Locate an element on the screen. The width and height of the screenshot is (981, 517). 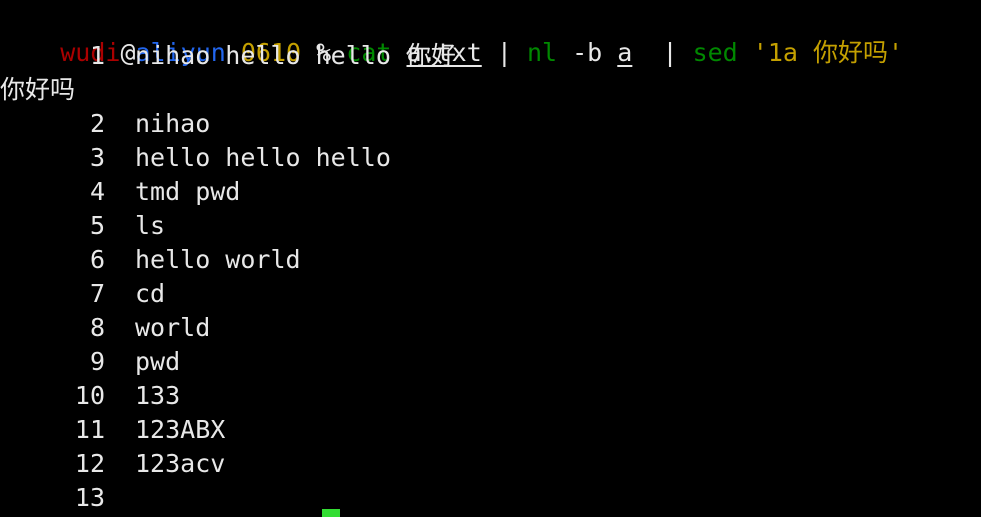
output-line: 7 cd is located at coordinates (490, 294).